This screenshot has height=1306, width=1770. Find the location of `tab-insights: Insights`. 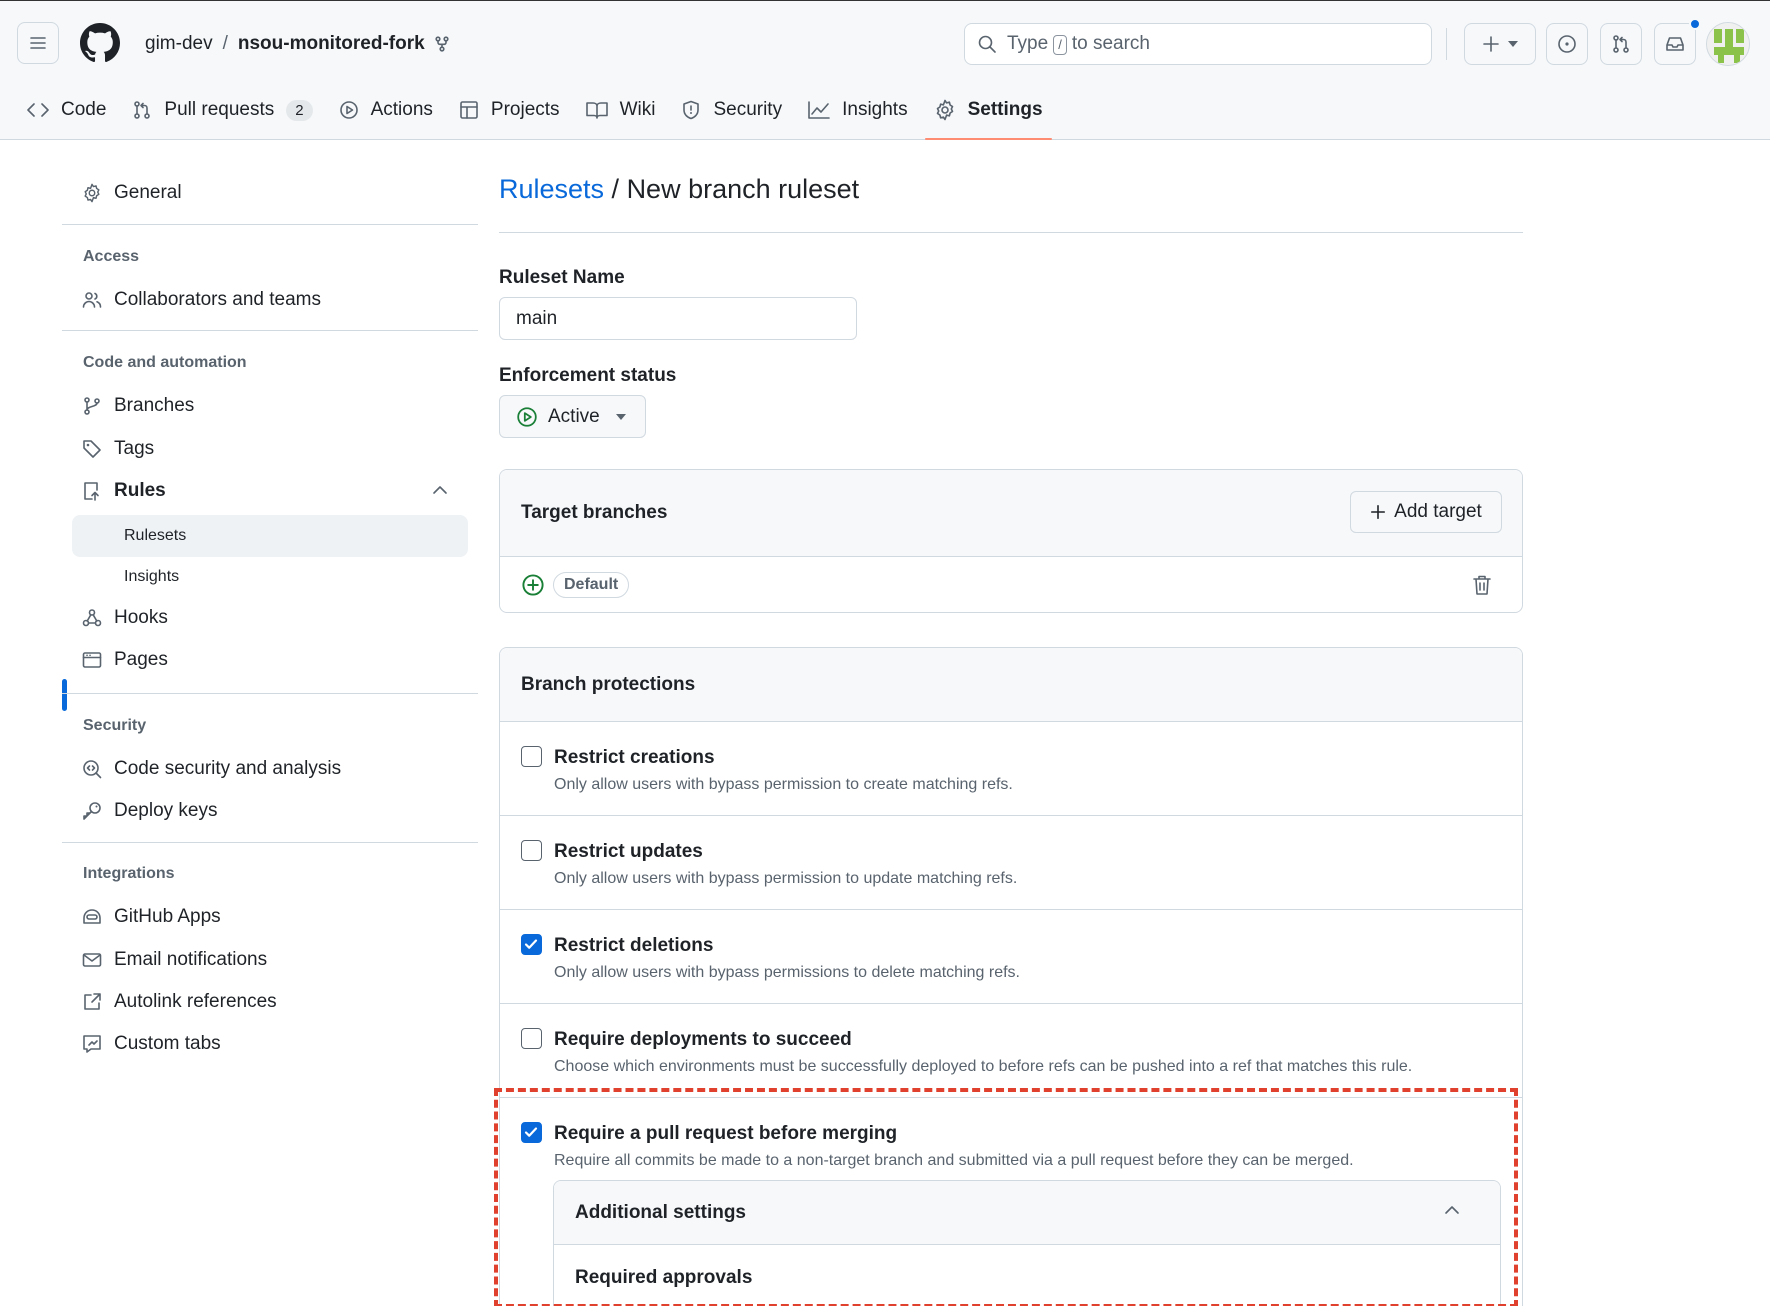

tab-insights: Insights is located at coordinates (857, 110).